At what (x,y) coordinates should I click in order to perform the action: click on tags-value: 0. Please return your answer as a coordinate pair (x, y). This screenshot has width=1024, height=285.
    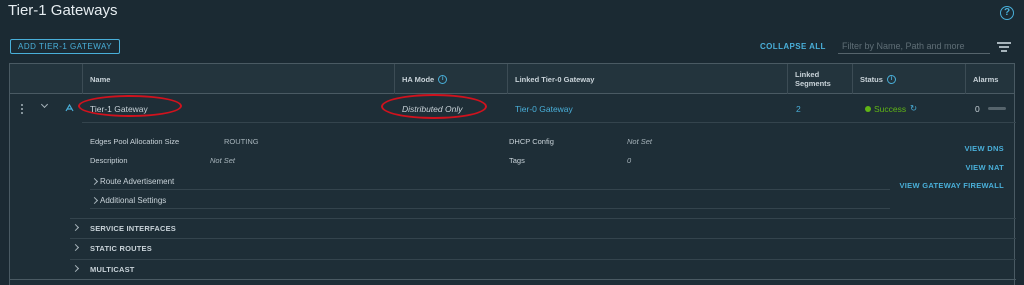
    Looking at the image, I should click on (629, 160).